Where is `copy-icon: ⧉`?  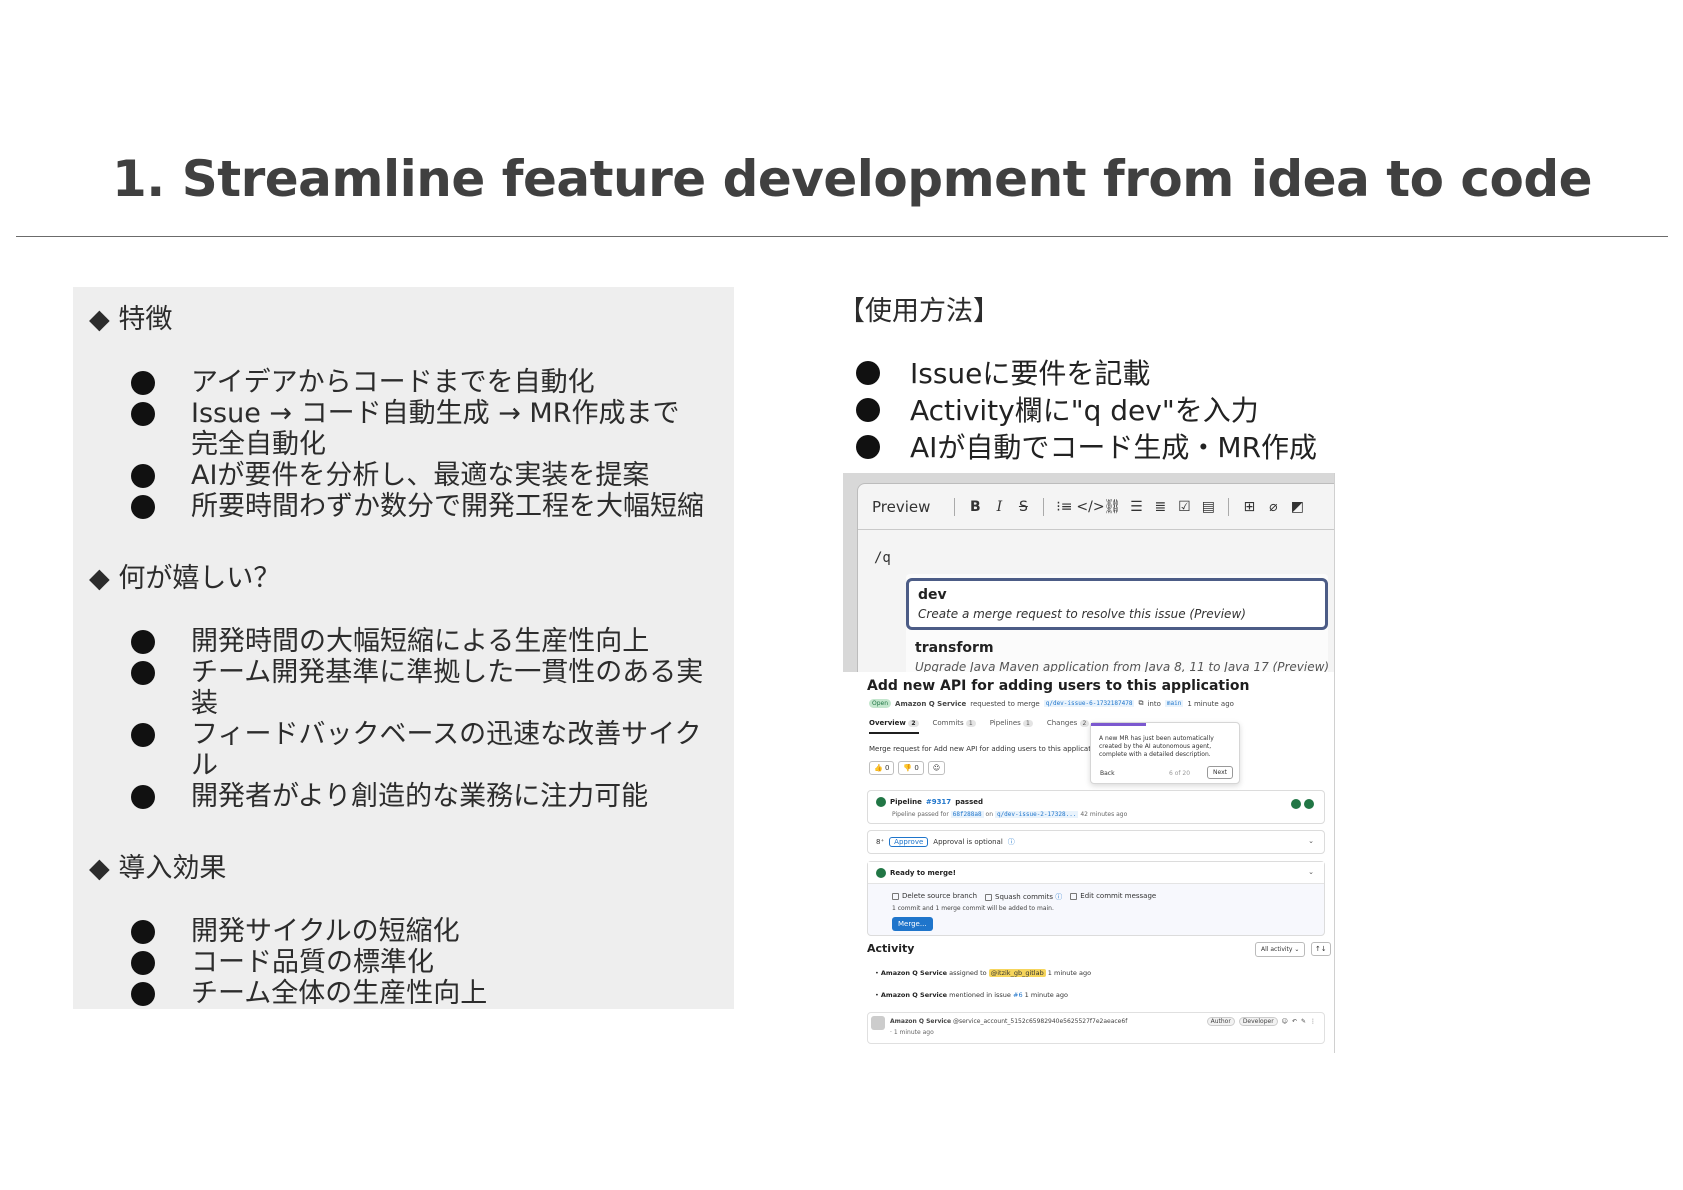
copy-icon: ⧉ is located at coordinates (1140, 703).